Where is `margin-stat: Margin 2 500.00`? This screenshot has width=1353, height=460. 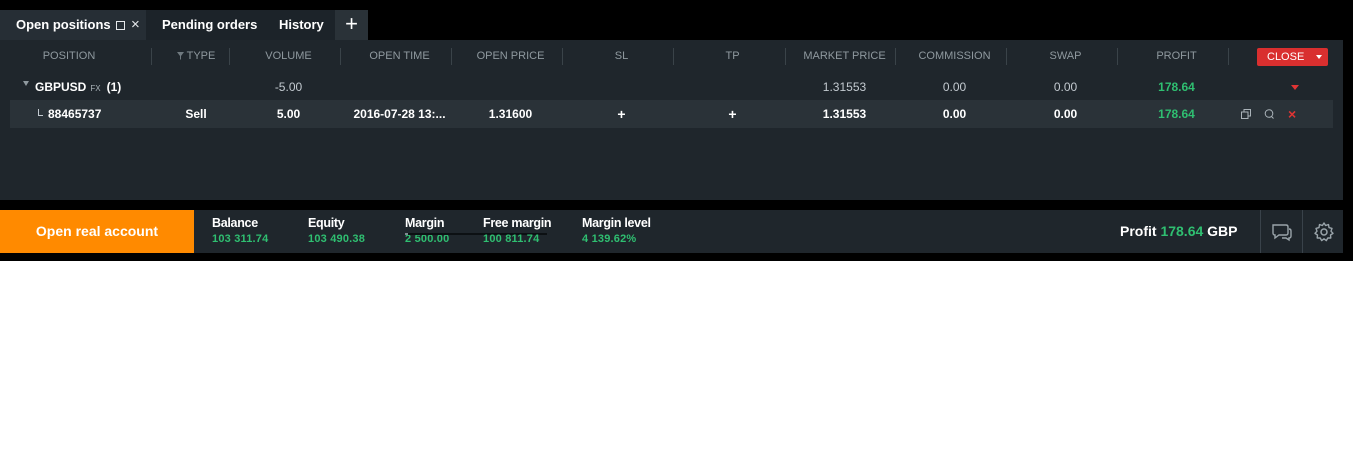
margin-stat: Margin 2 500.00 is located at coordinates (427, 230).